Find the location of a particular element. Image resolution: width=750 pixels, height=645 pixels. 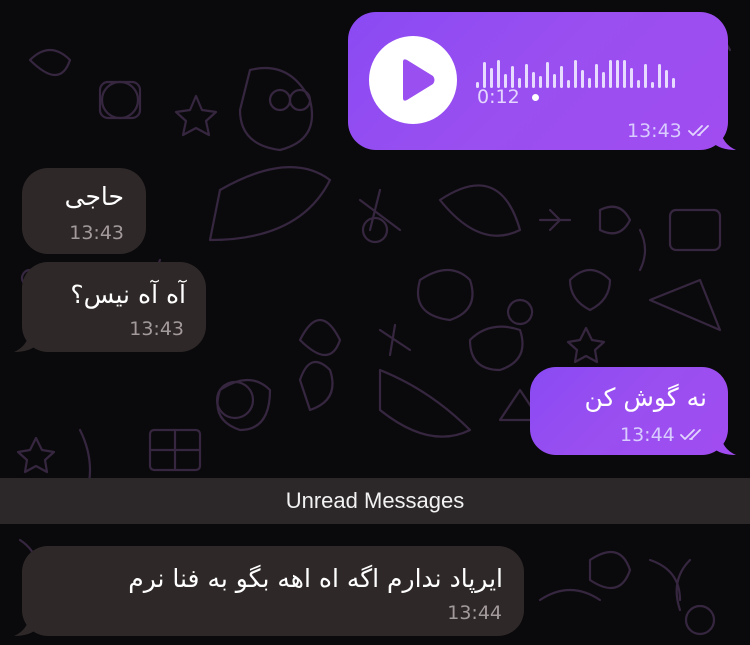

play-icon is located at coordinates (419, 80).